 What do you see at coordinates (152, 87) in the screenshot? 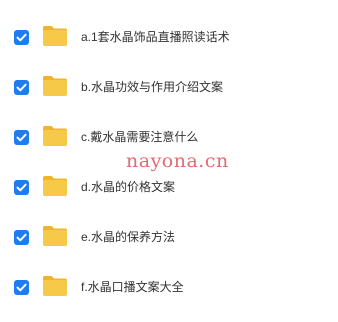
I see `file-name: b.水晶功效与作用介绍文案` at bounding box center [152, 87].